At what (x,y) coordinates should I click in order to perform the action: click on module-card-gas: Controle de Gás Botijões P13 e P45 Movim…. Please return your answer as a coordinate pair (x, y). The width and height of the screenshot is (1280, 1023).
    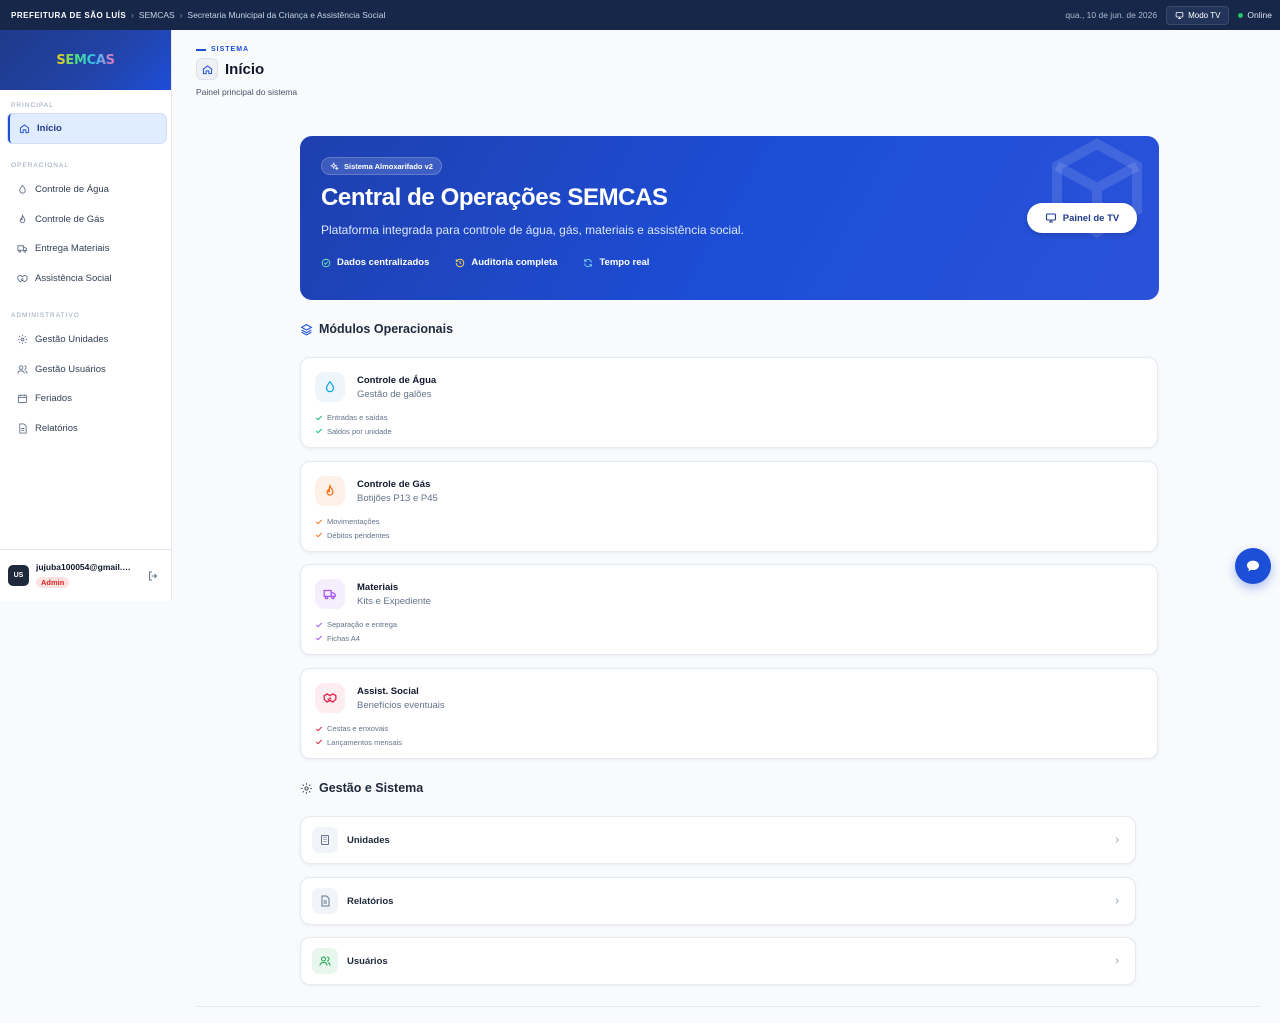
    Looking at the image, I should click on (729, 506).